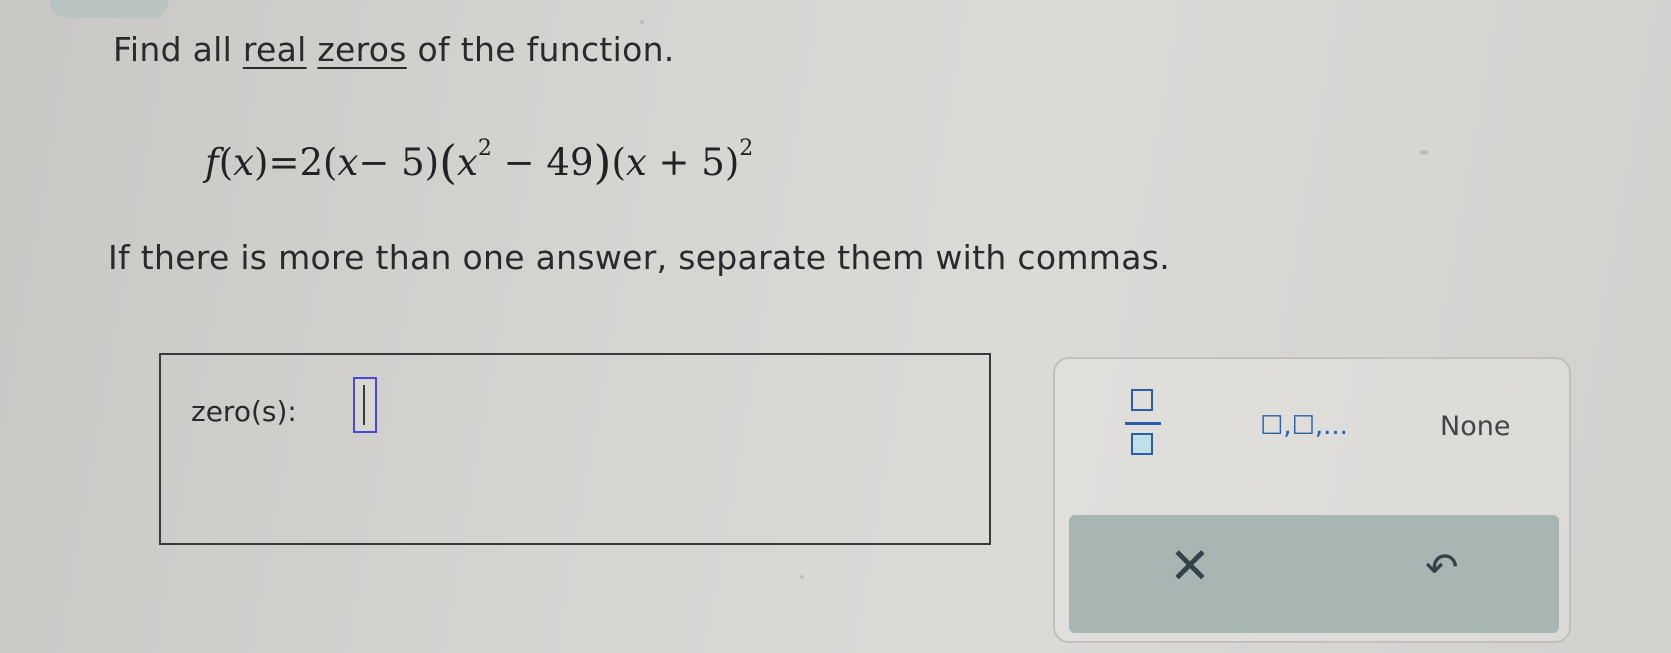 This screenshot has width=1671, height=653. What do you see at coordinates (226, 162) in the screenshot?
I see `eq-lparen: (` at bounding box center [226, 162].